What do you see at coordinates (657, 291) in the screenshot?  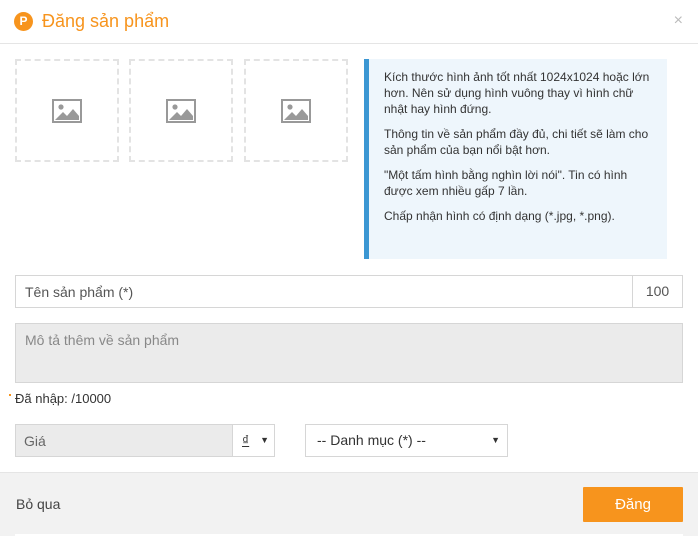 I see `name-char-counter: 100` at bounding box center [657, 291].